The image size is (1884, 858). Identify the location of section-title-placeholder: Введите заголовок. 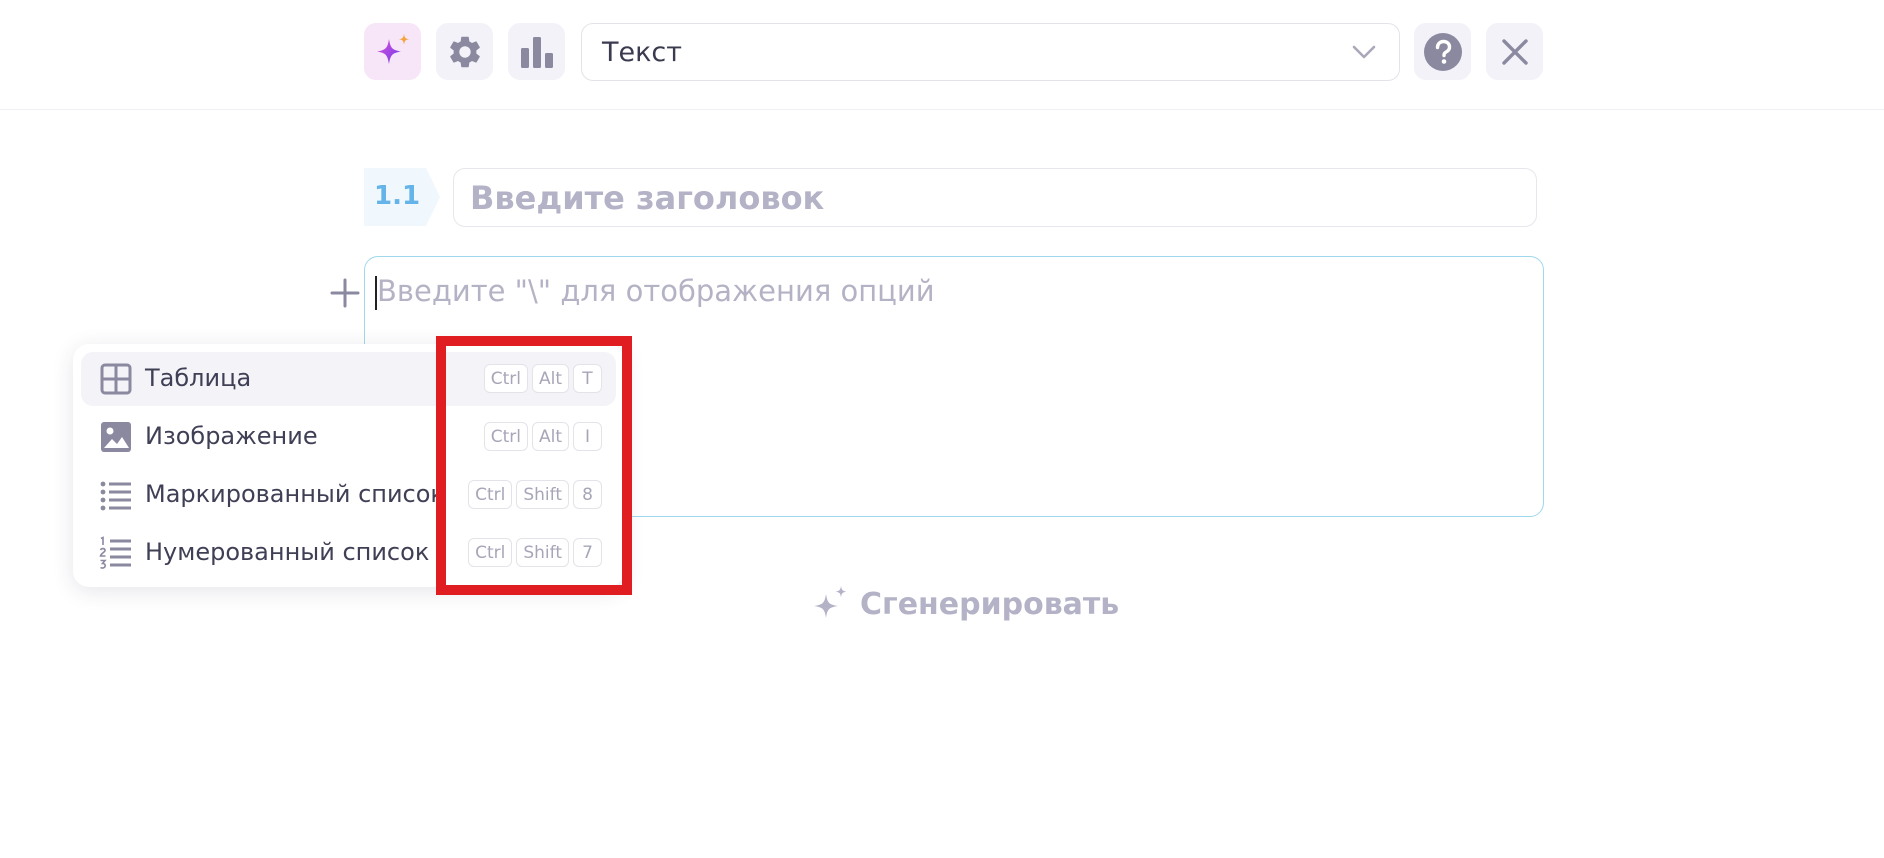
(647, 197).